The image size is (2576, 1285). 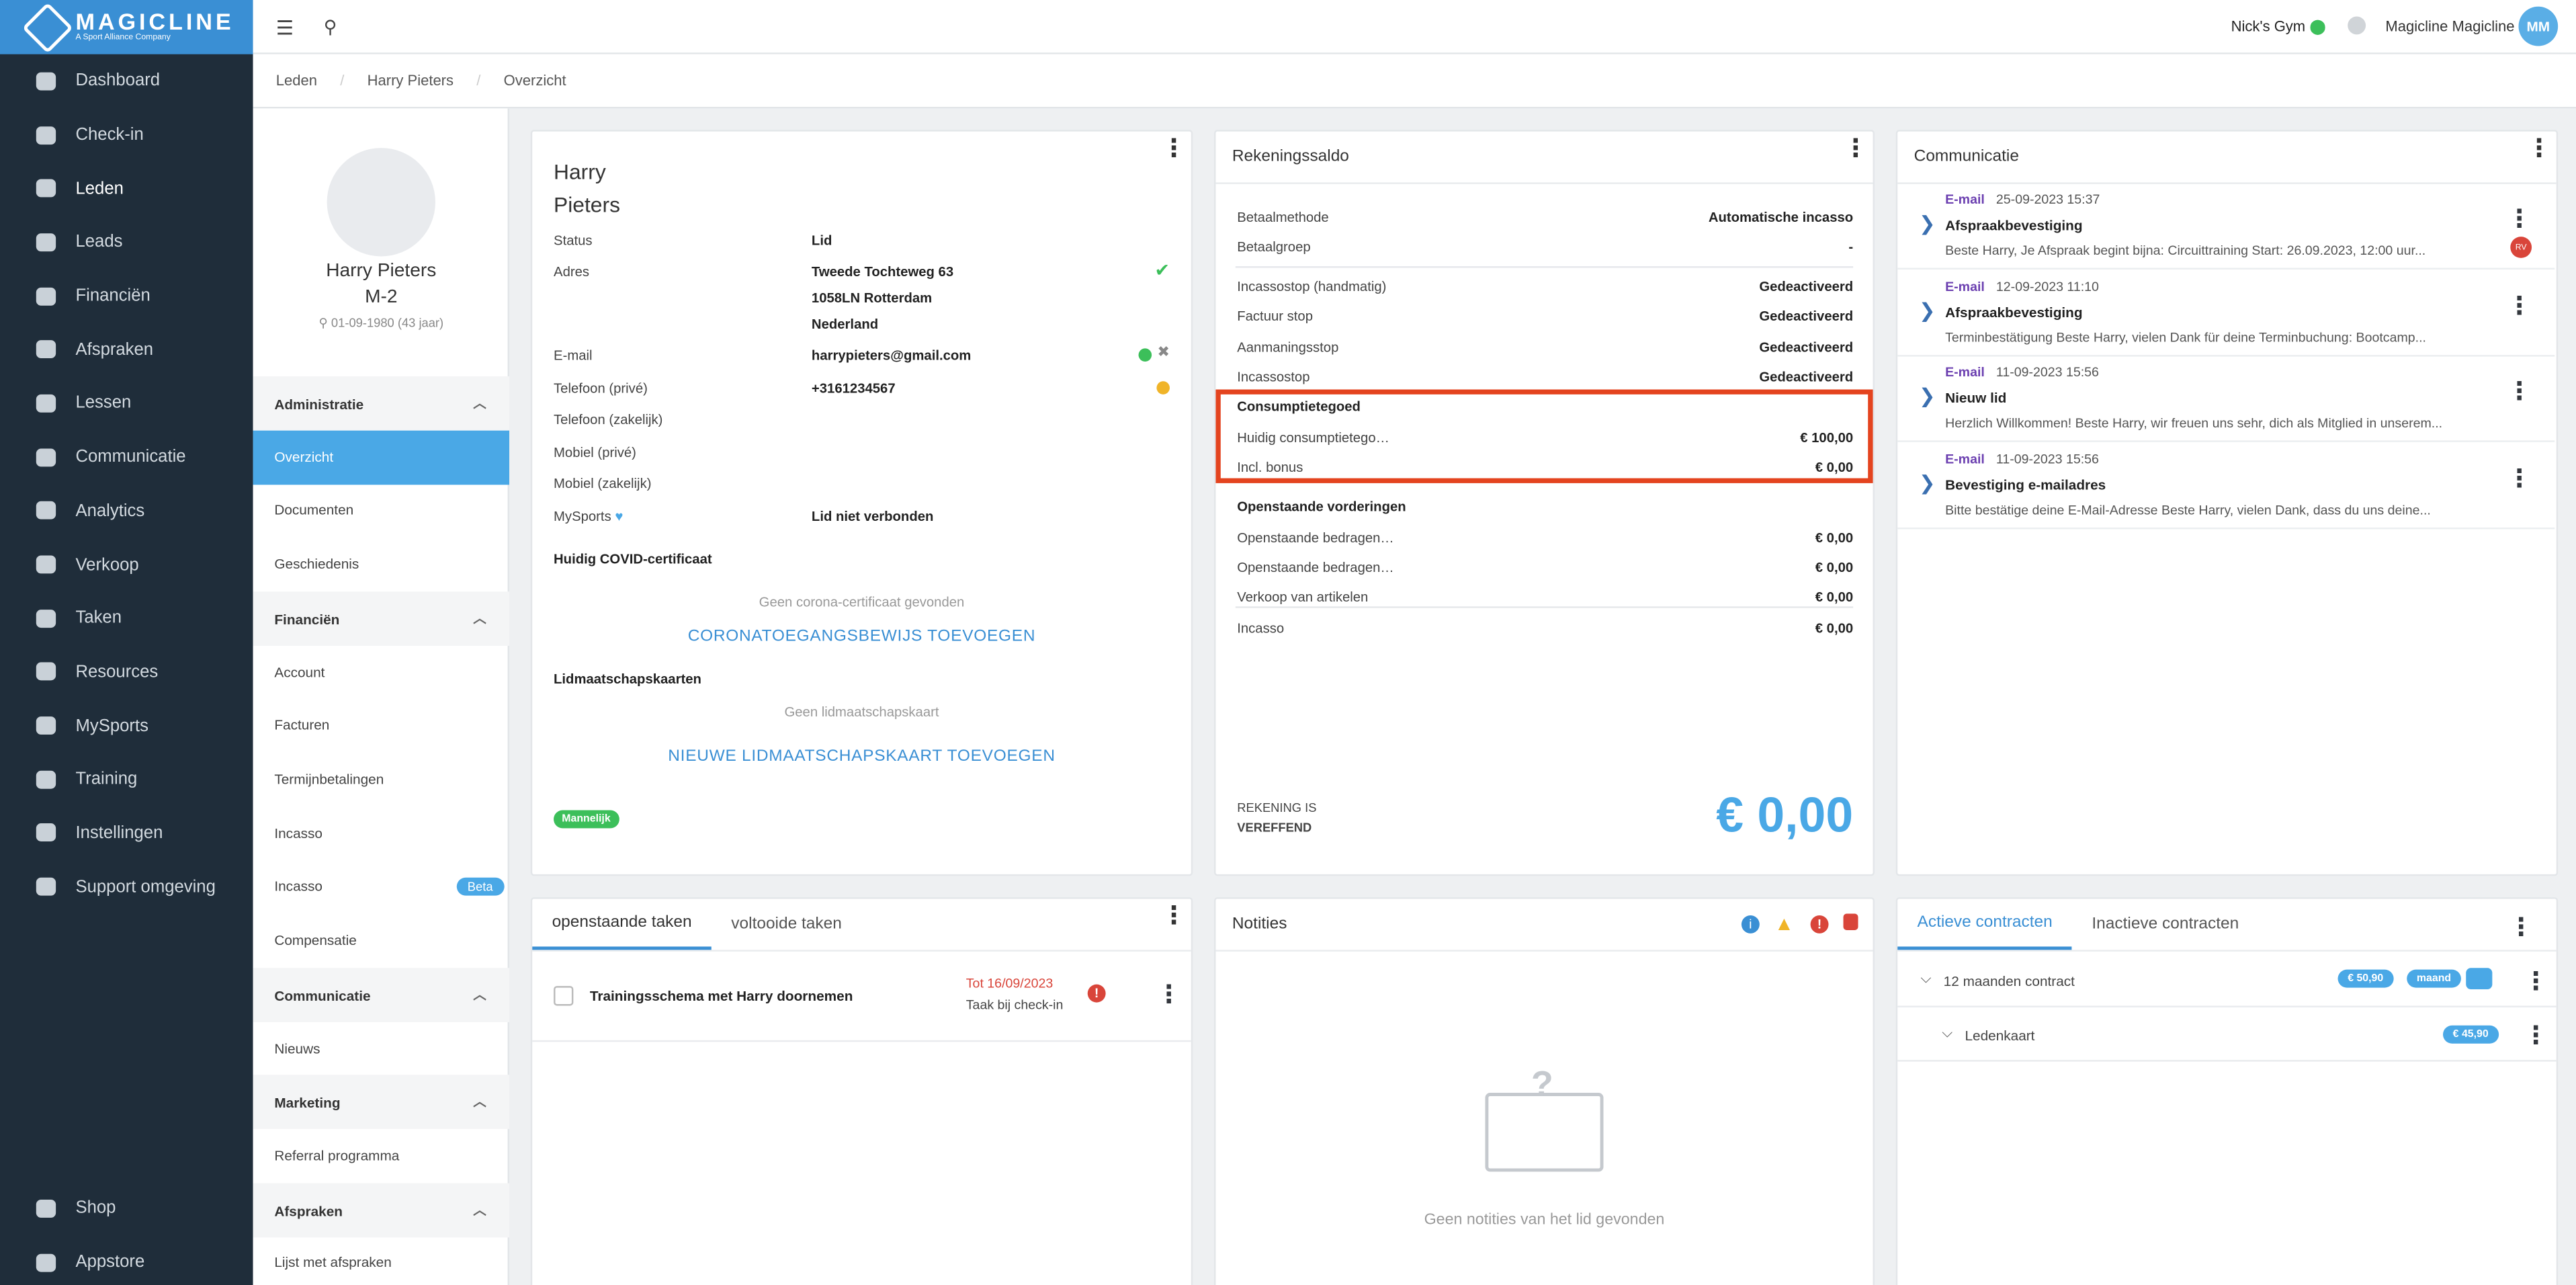 I want to click on sidebar-item-communicatie: Communicatie, so click(x=126, y=457).